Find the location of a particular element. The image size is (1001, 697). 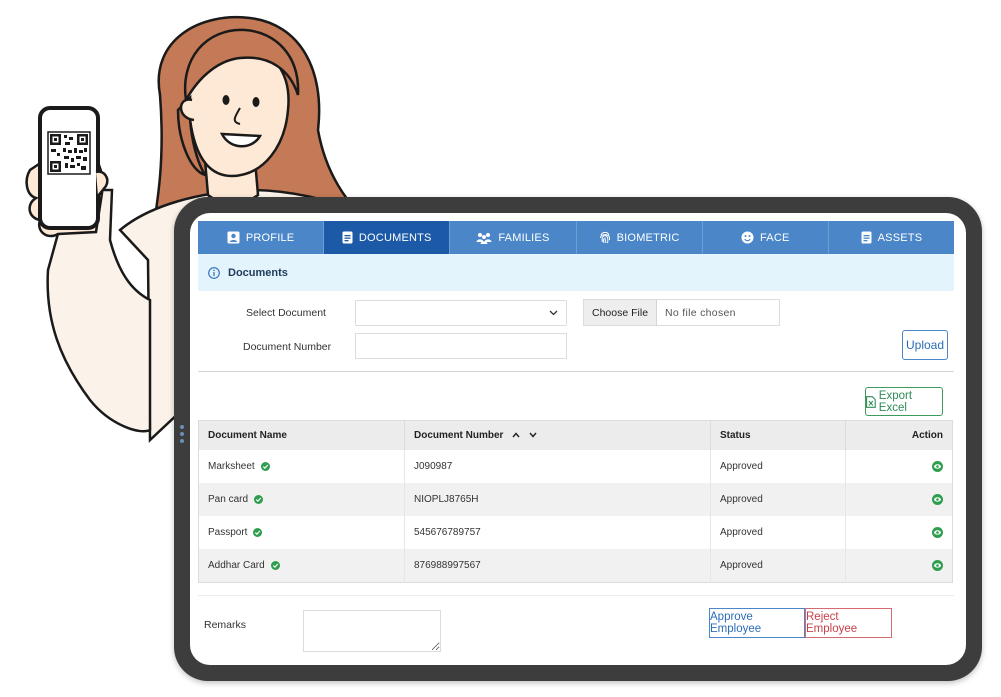

chevron-down-icon is located at coordinates (553, 313).